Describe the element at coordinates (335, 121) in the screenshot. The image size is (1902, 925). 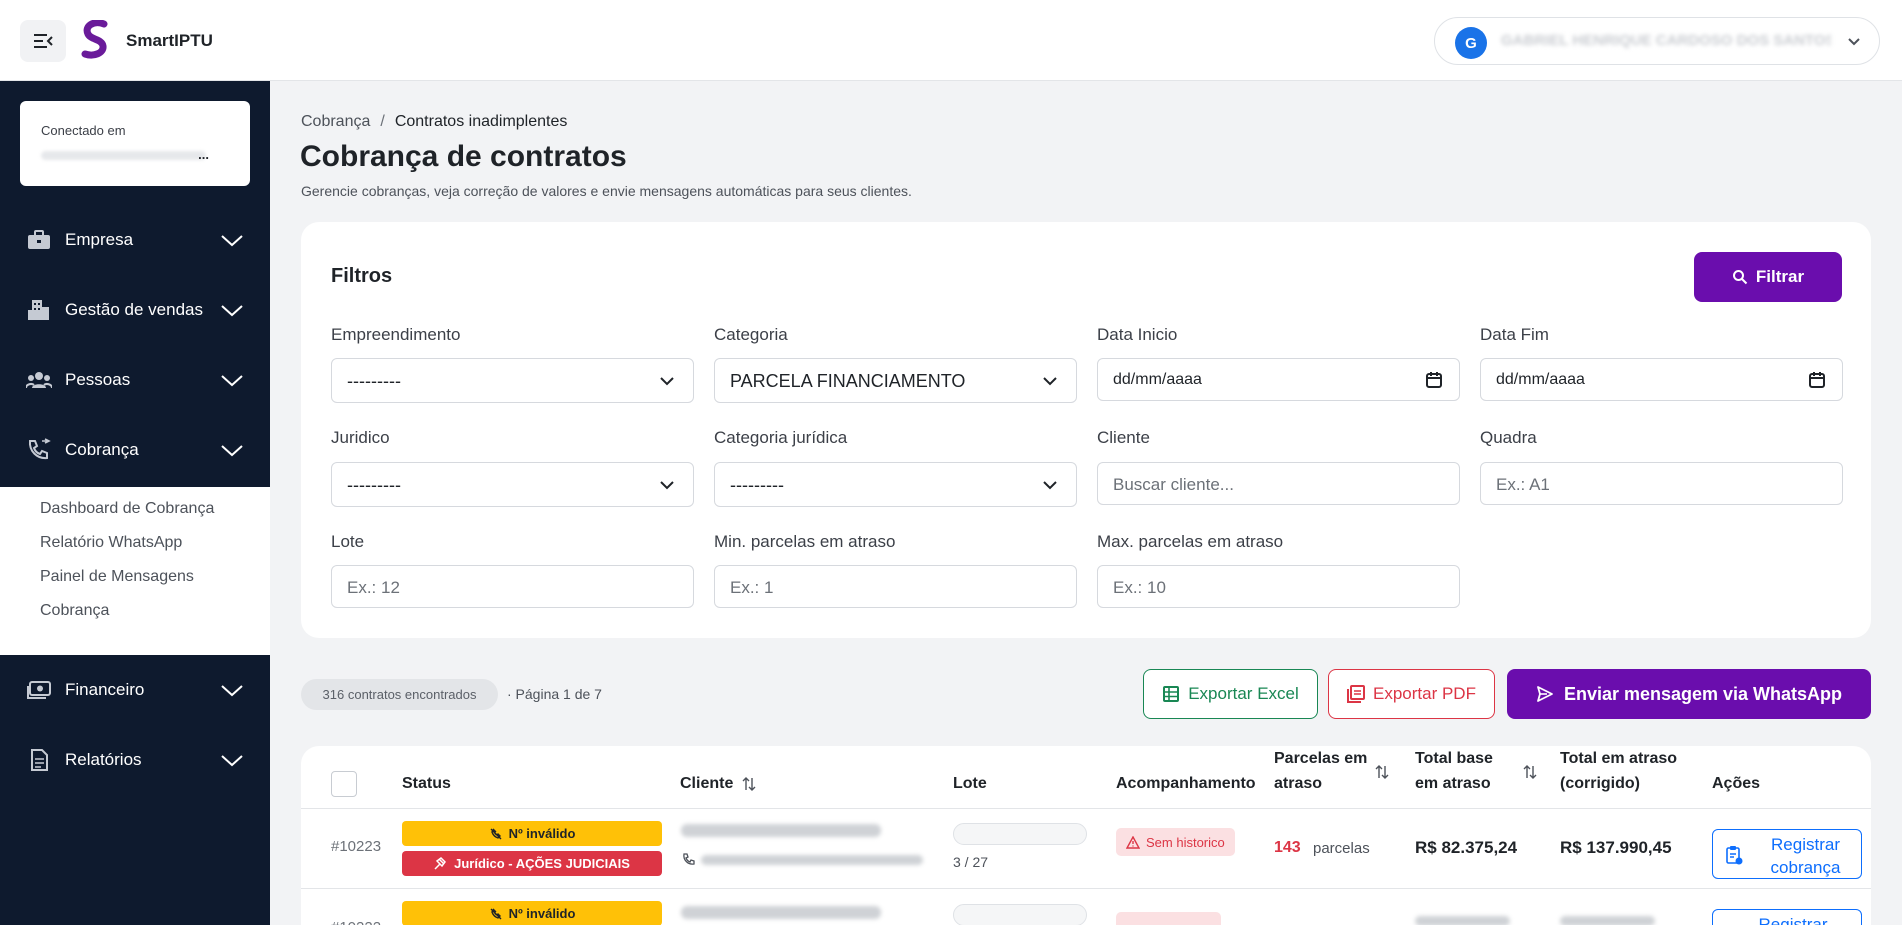
I see `breadcrumb-parent: Cobrança` at that location.